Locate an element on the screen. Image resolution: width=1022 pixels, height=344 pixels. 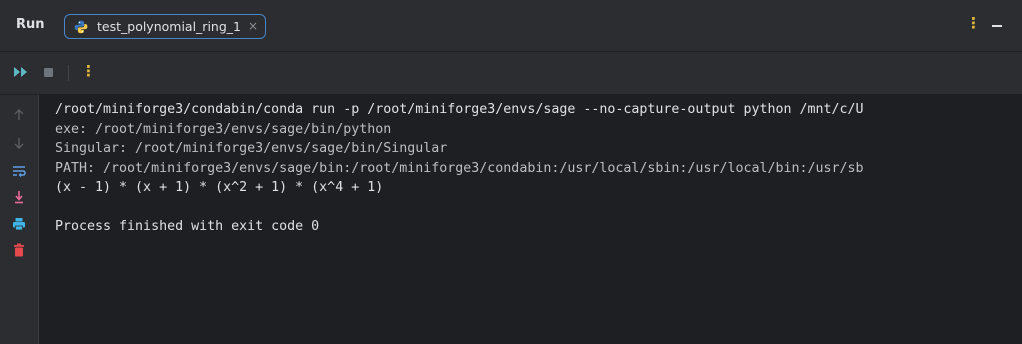
scroll-to-end-icon is located at coordinates (19, 197).